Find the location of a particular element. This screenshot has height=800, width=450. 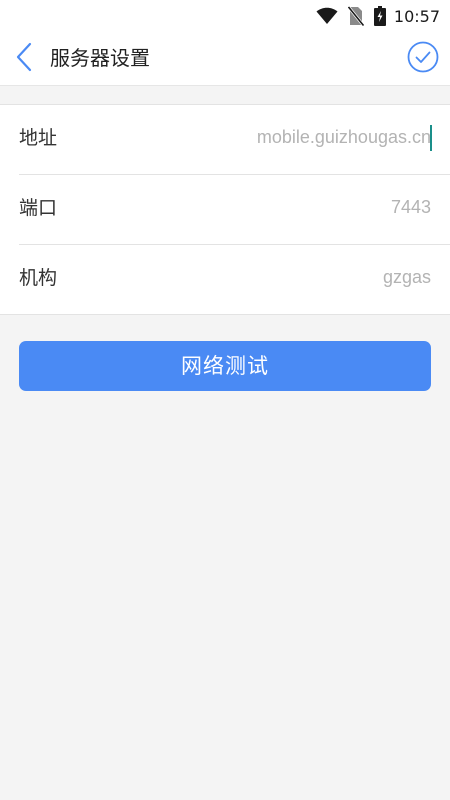

check-circle-icon is located at coordinates (423, 59).